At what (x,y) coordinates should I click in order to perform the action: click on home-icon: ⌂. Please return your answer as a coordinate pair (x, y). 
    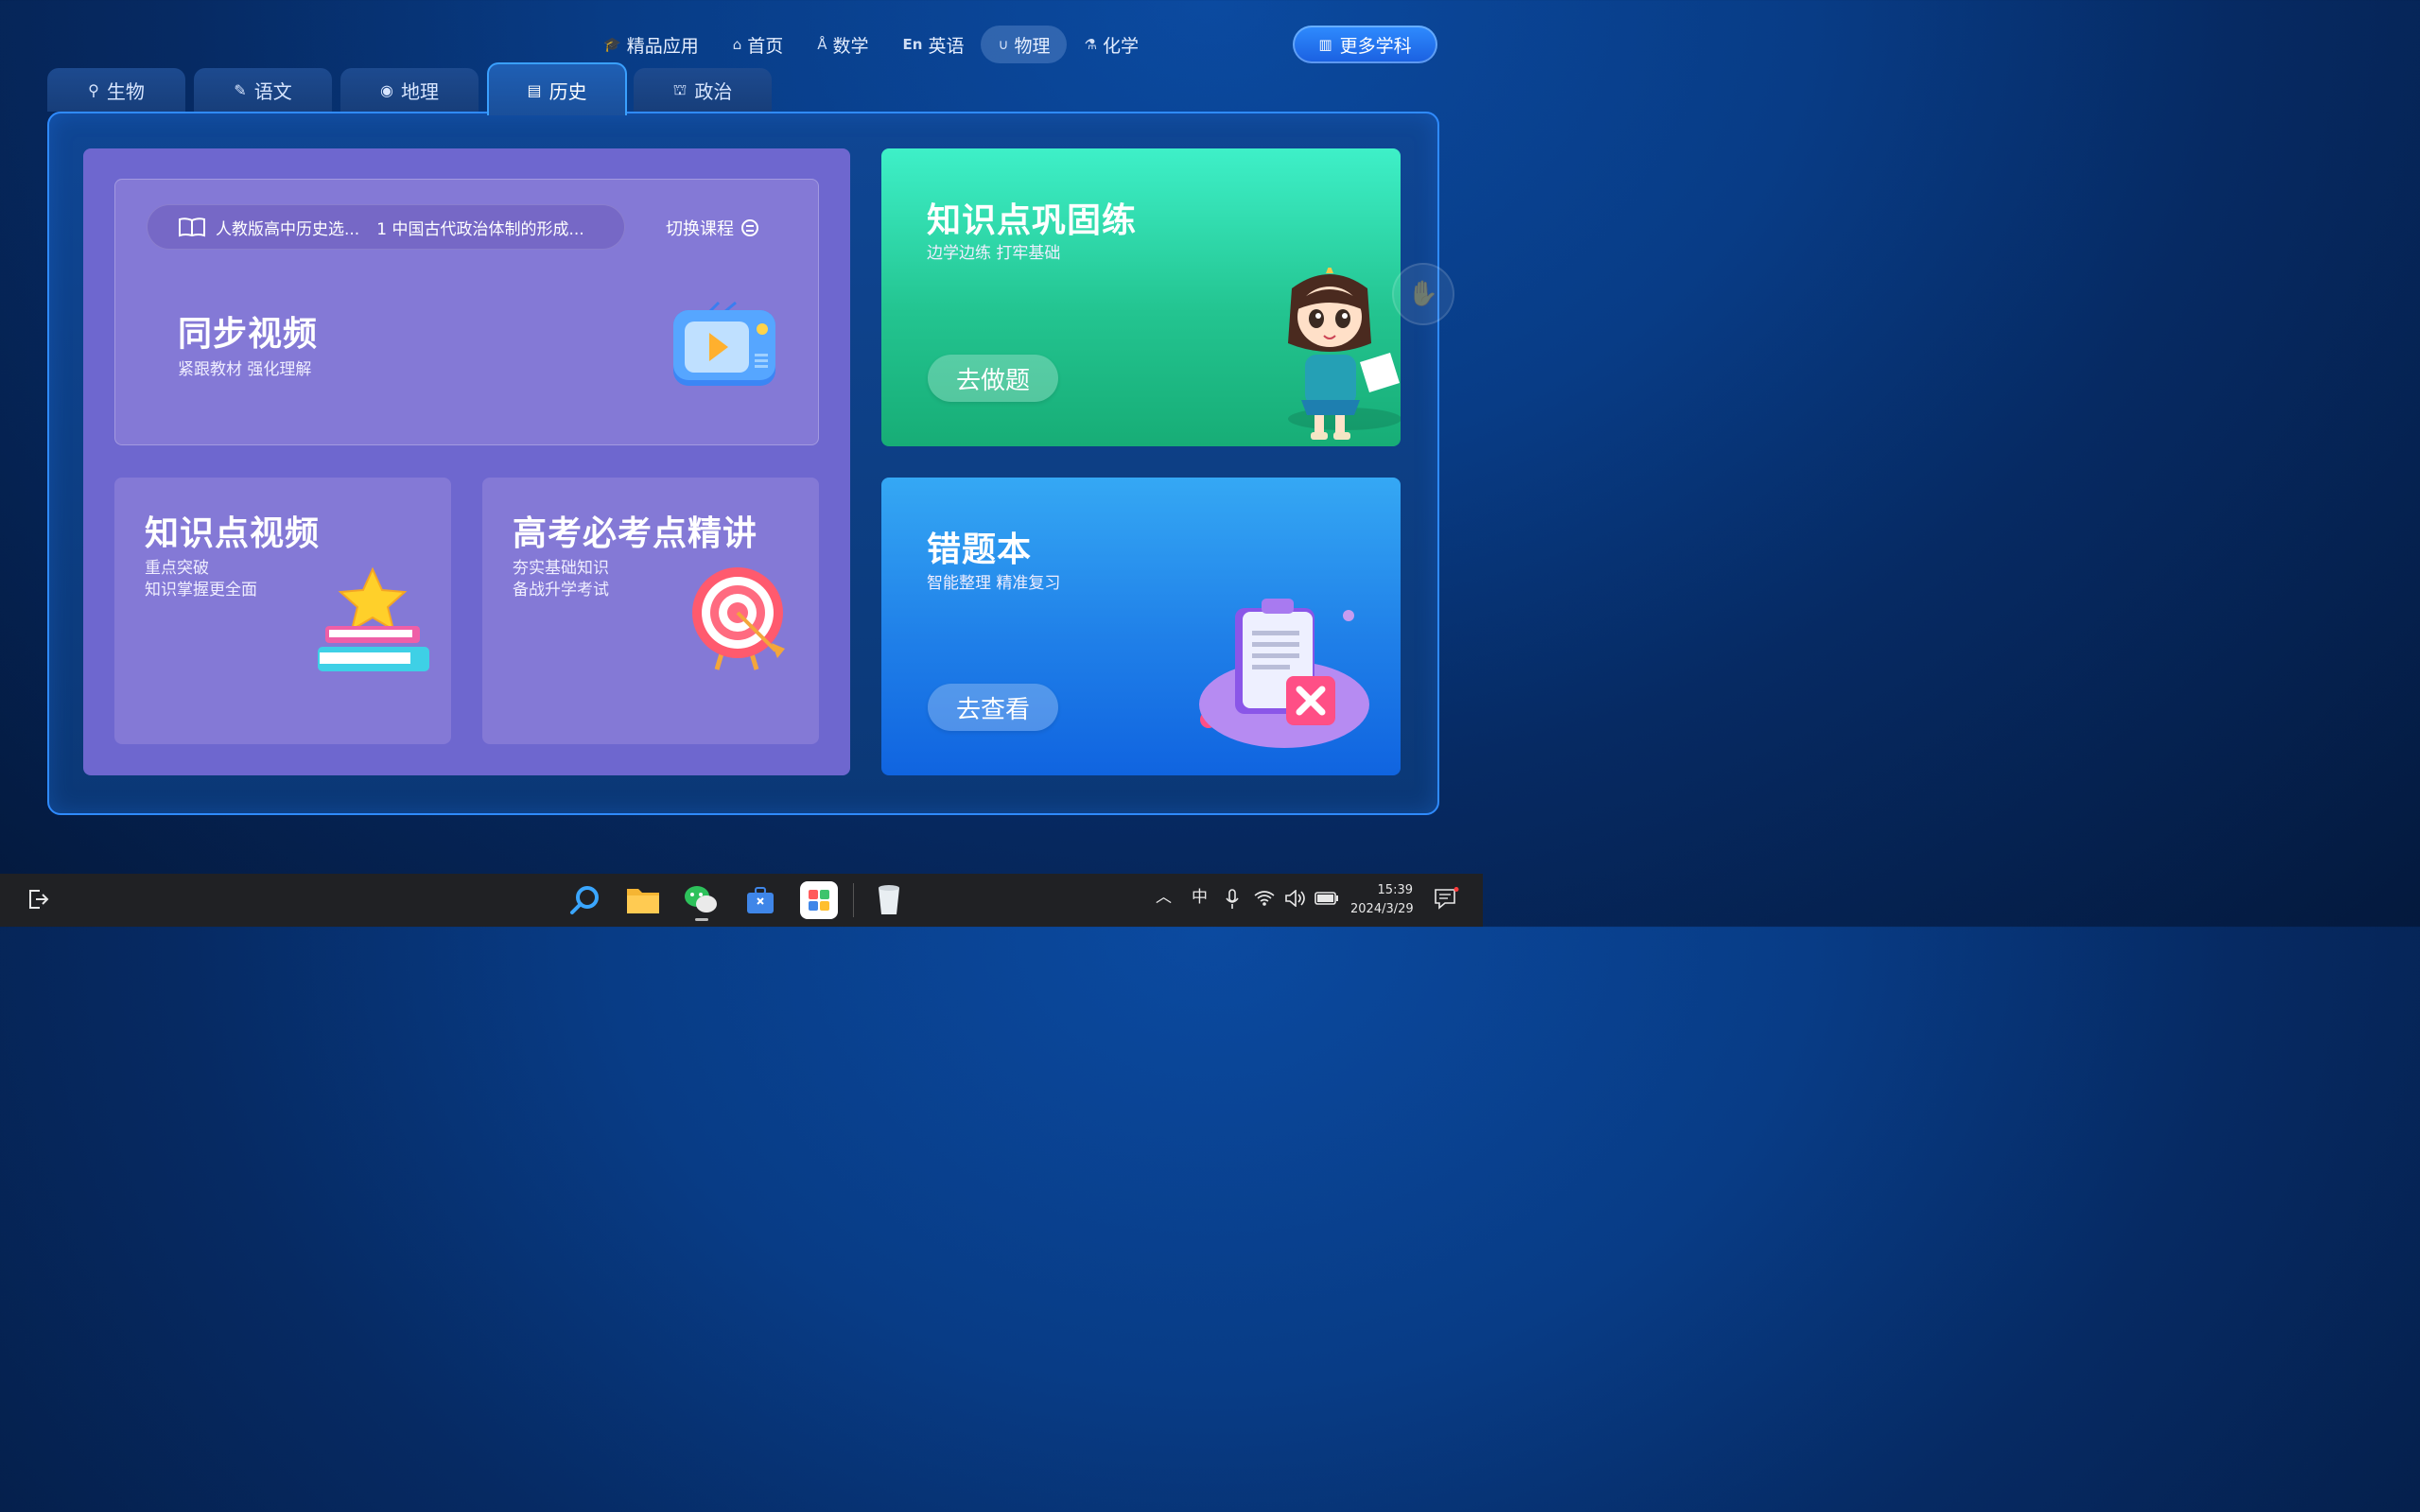
    Looking at the image, I should click on (737, 44).